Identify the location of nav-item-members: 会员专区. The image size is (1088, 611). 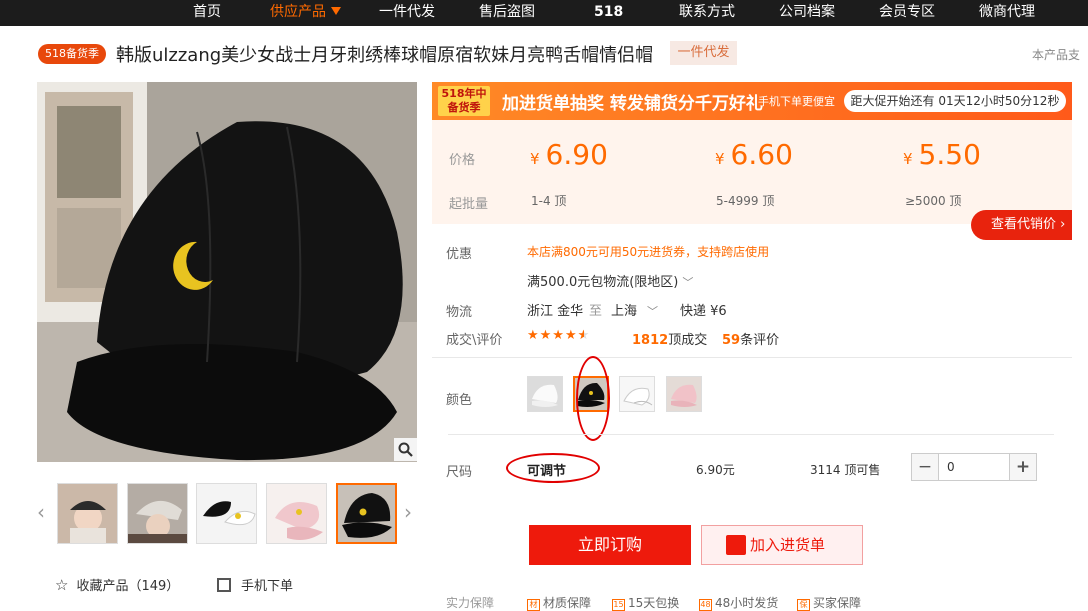
(907, 13).